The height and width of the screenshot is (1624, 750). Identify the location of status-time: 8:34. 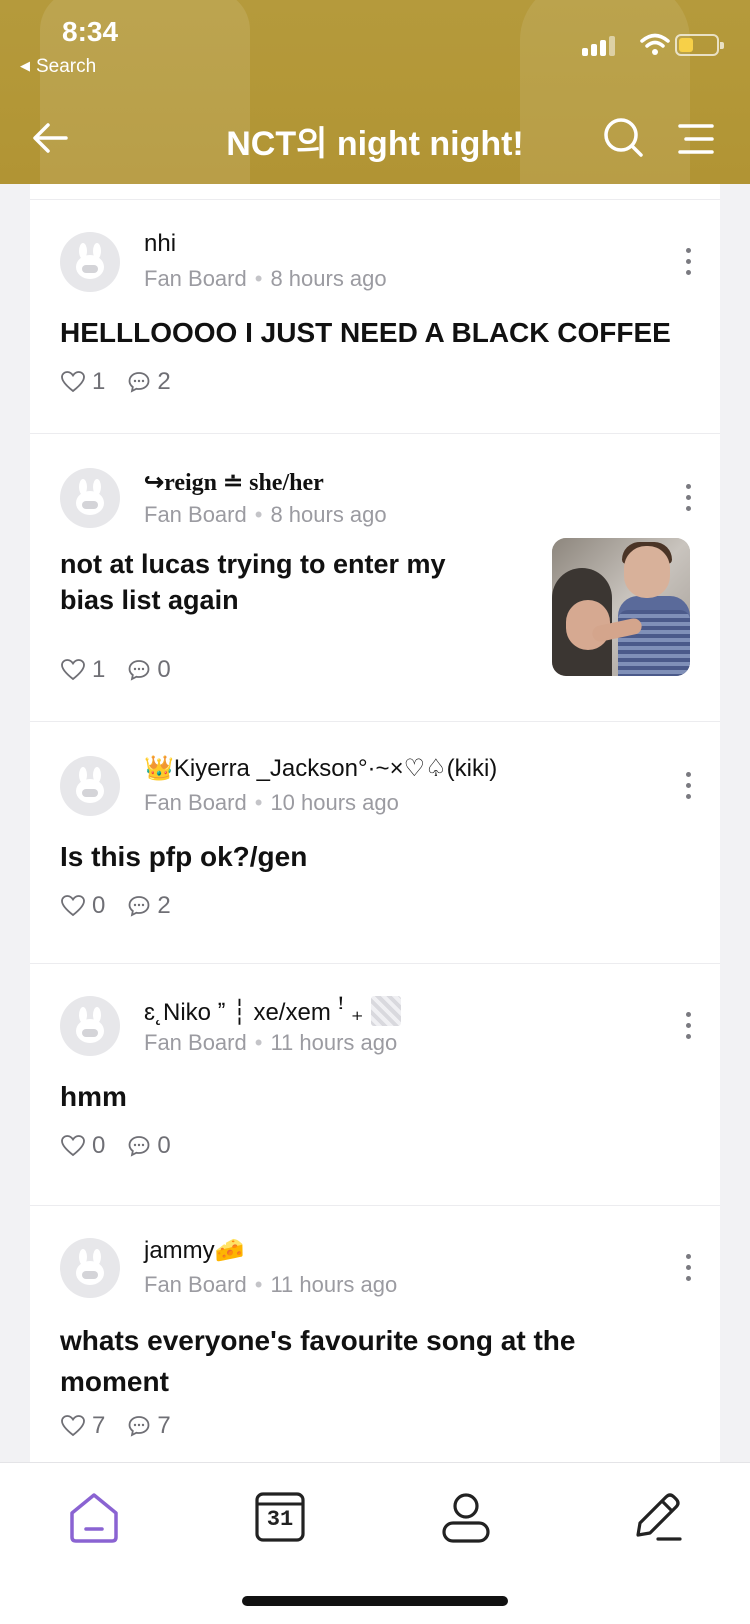
(90, 31).